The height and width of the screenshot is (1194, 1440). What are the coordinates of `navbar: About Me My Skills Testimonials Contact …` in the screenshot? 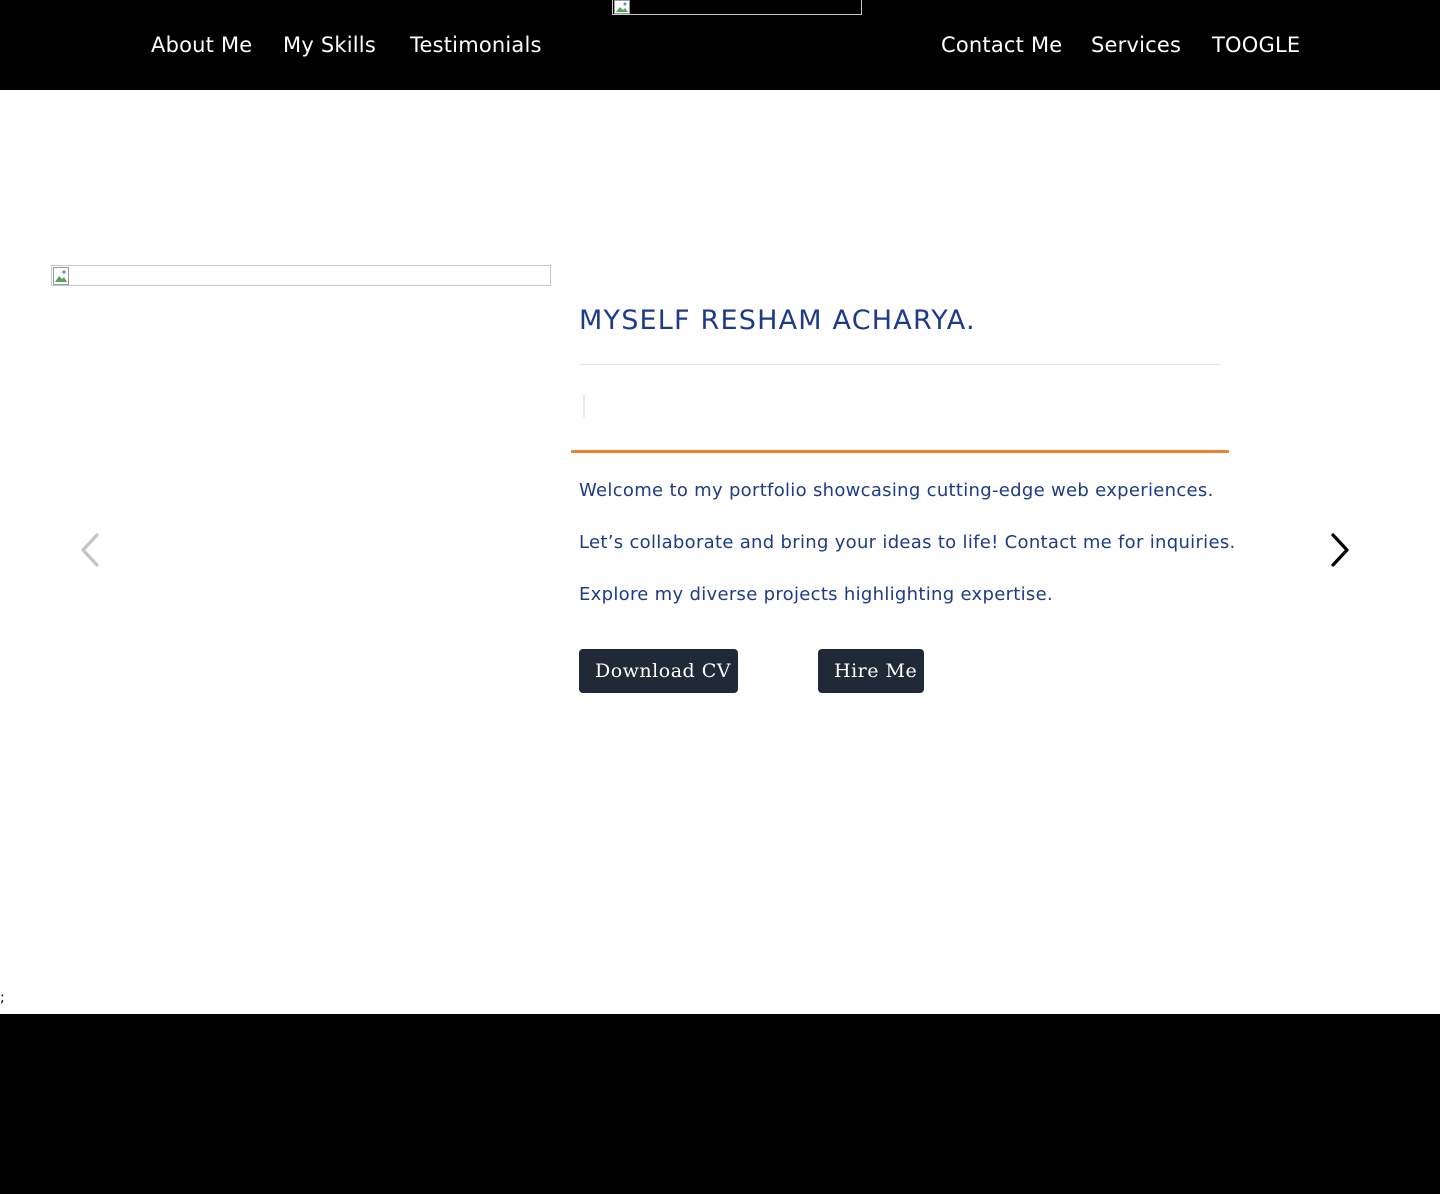 It's located at (720, 45).